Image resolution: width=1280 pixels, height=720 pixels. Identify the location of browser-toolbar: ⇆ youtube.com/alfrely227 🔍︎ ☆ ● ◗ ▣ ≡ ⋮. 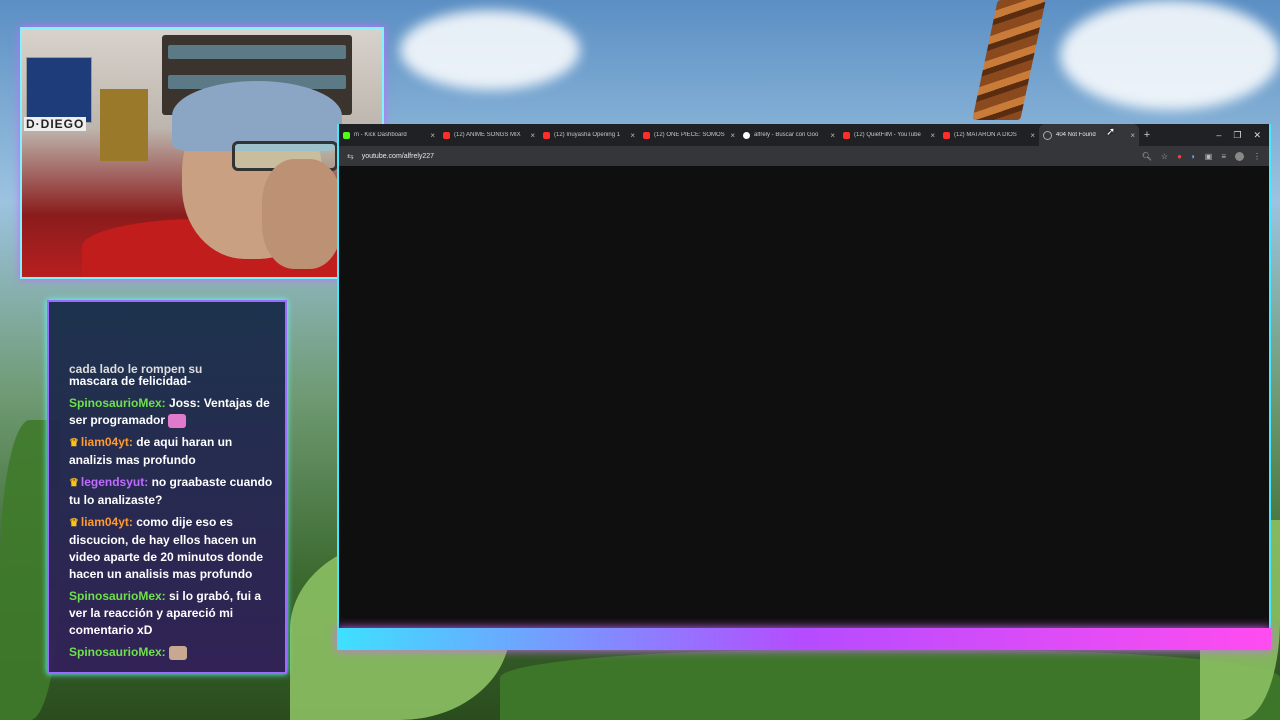
(804, 156).